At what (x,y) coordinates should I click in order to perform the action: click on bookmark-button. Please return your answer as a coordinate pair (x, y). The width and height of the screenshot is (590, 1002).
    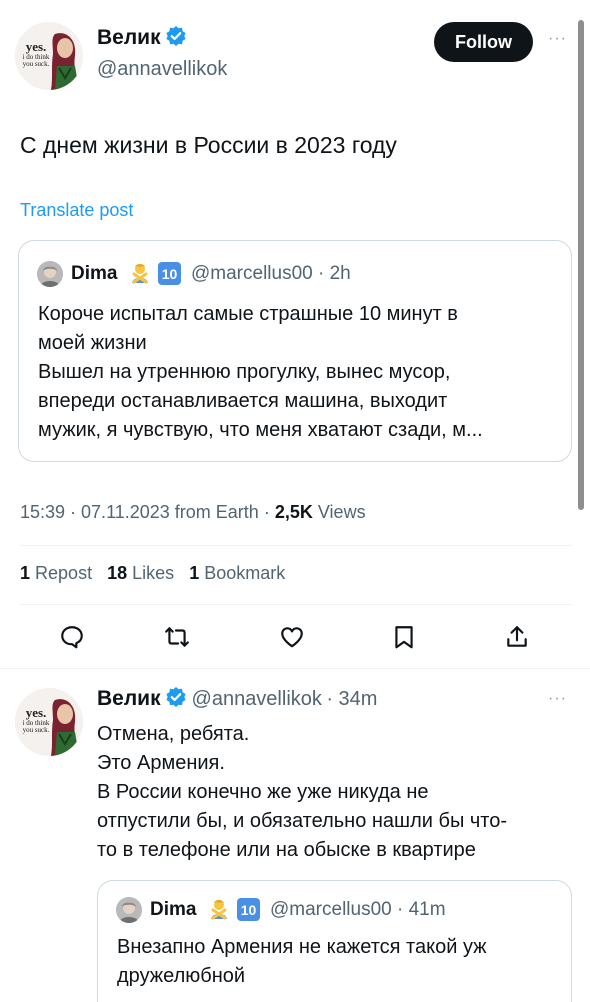
    Looking at the image, I should click on (404, 637).